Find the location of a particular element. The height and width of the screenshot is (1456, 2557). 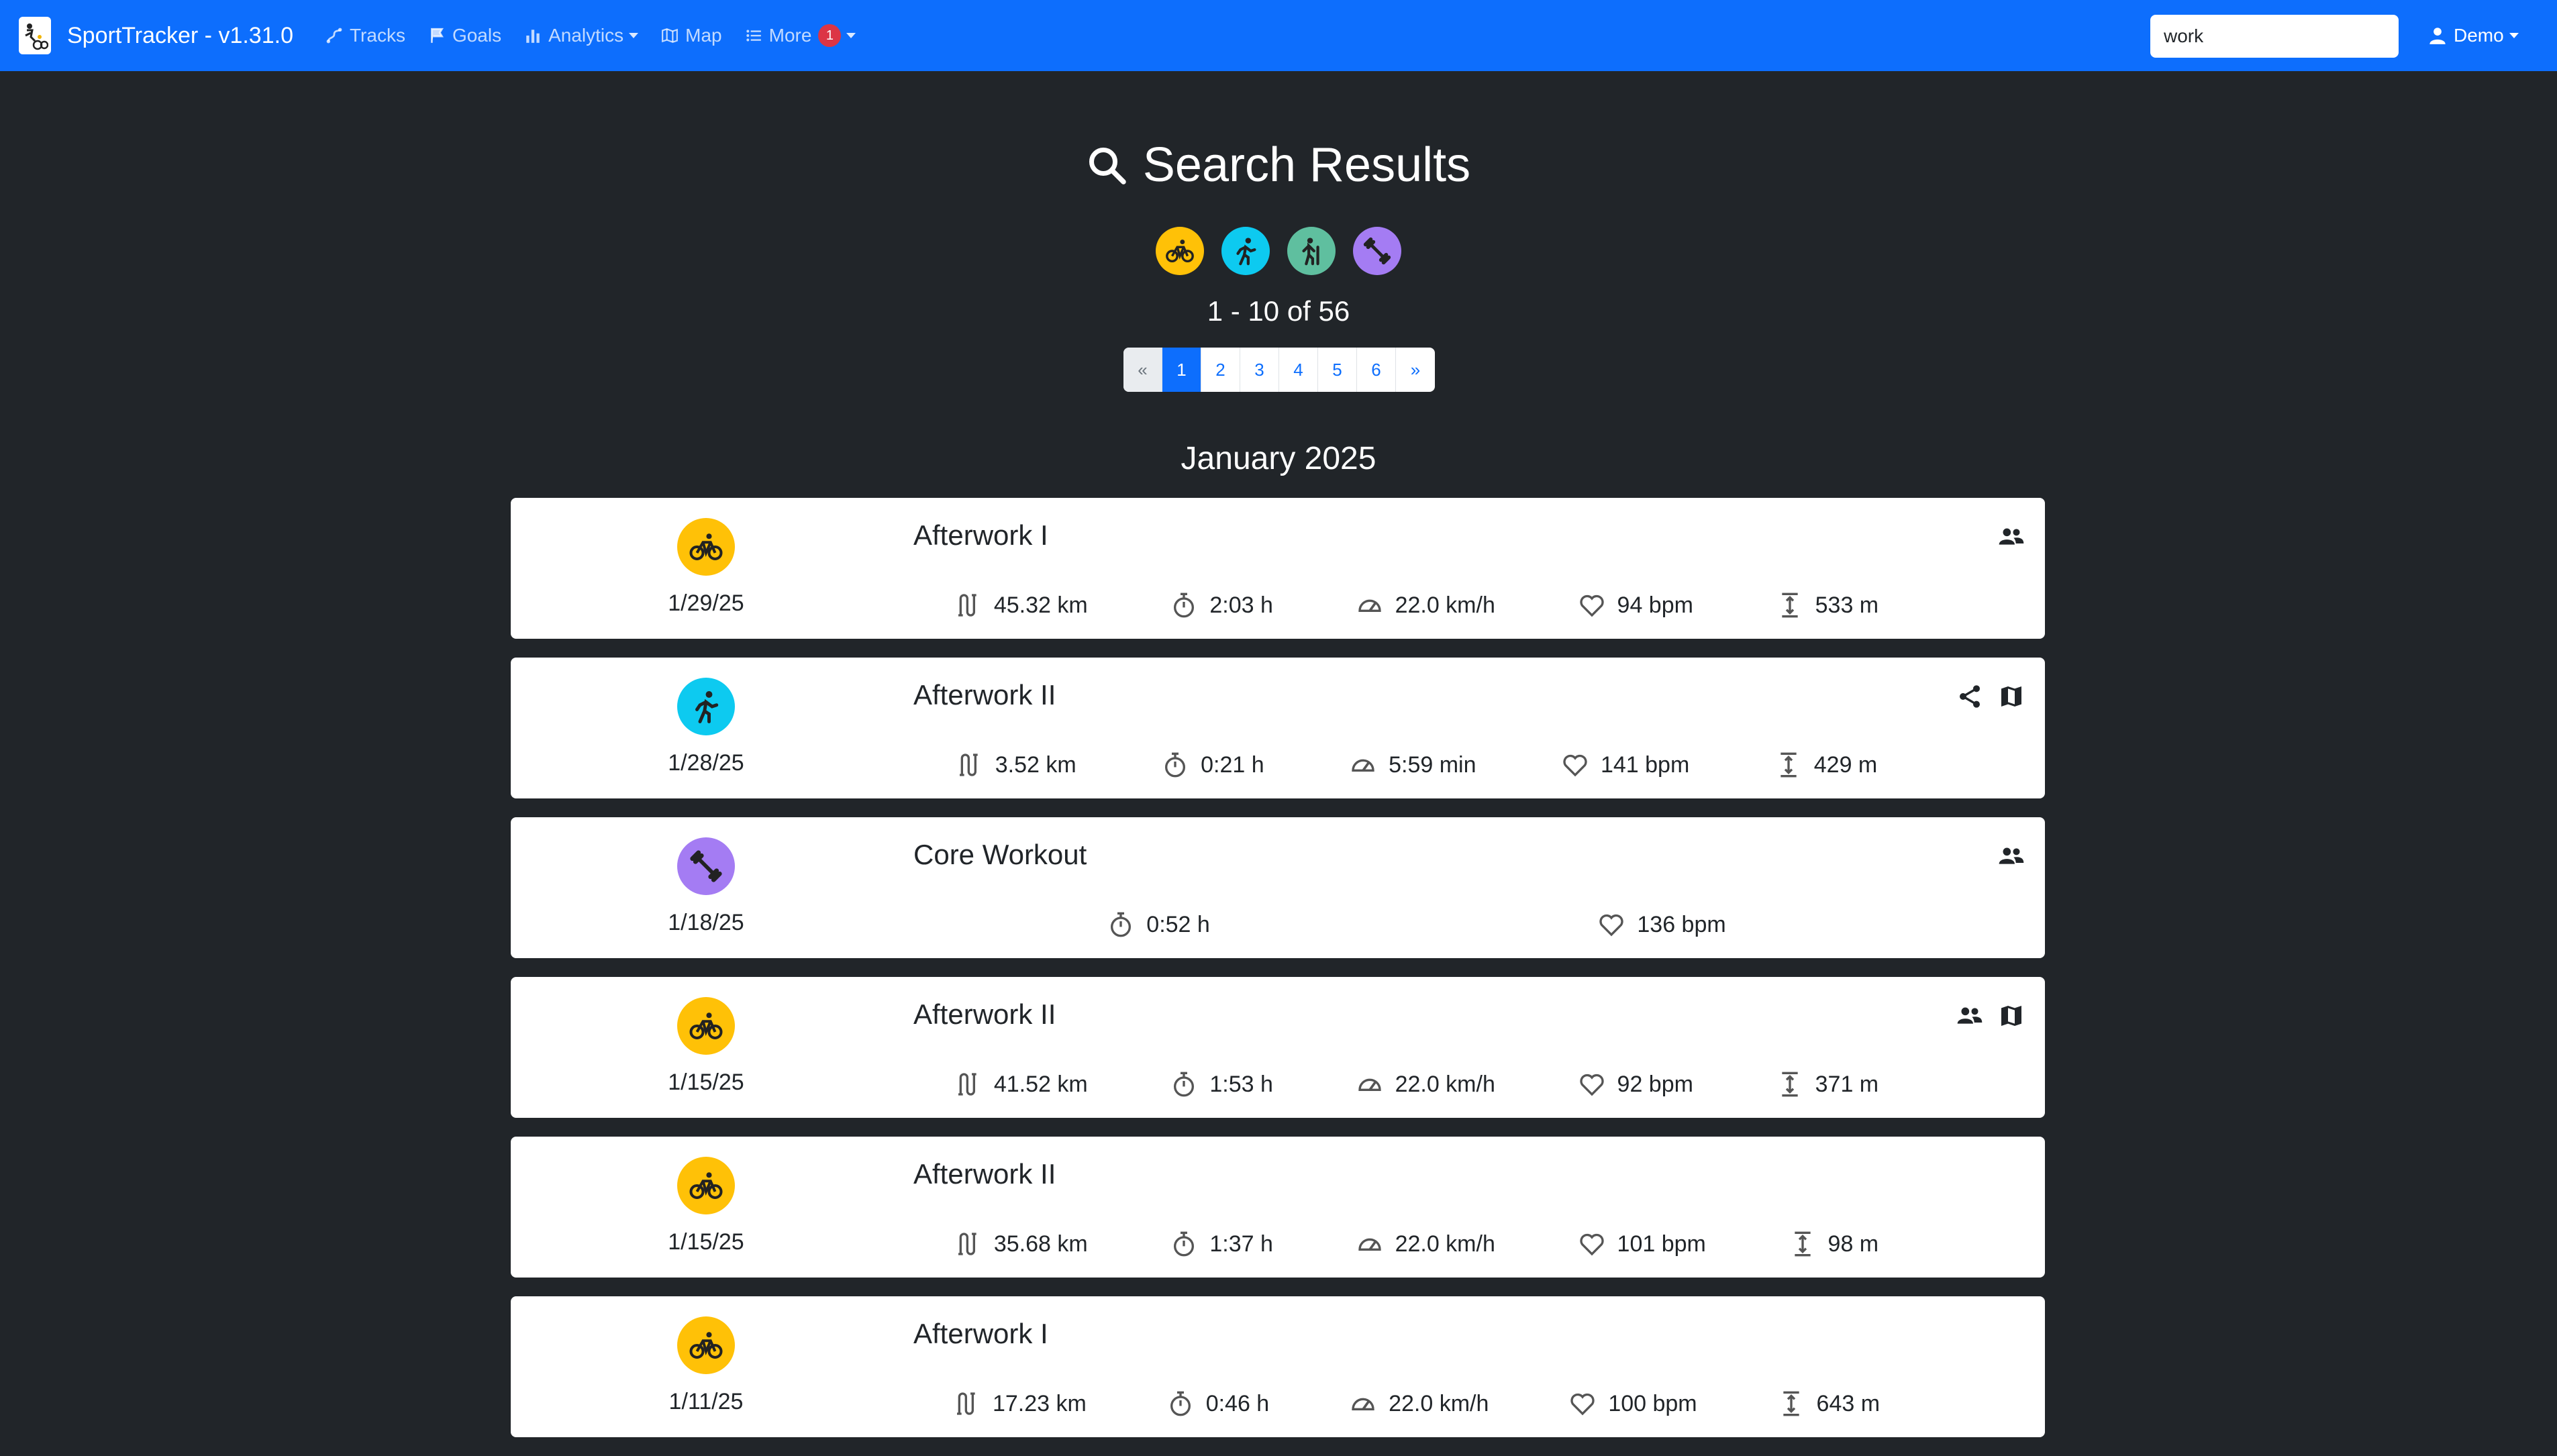

stat-heart-rate: 141 bpm is located at coordinates (1625, 765).